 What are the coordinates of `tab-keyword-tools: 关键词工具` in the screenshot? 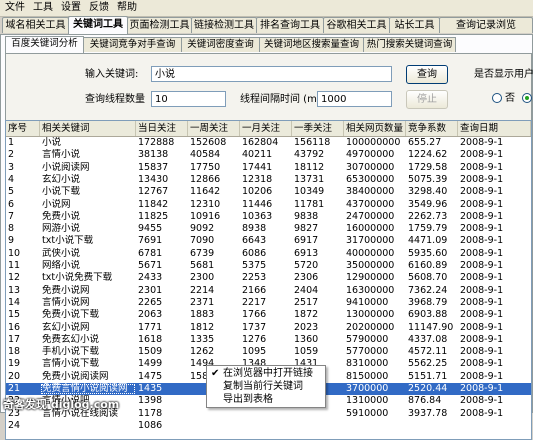 It's located at (98, 25).